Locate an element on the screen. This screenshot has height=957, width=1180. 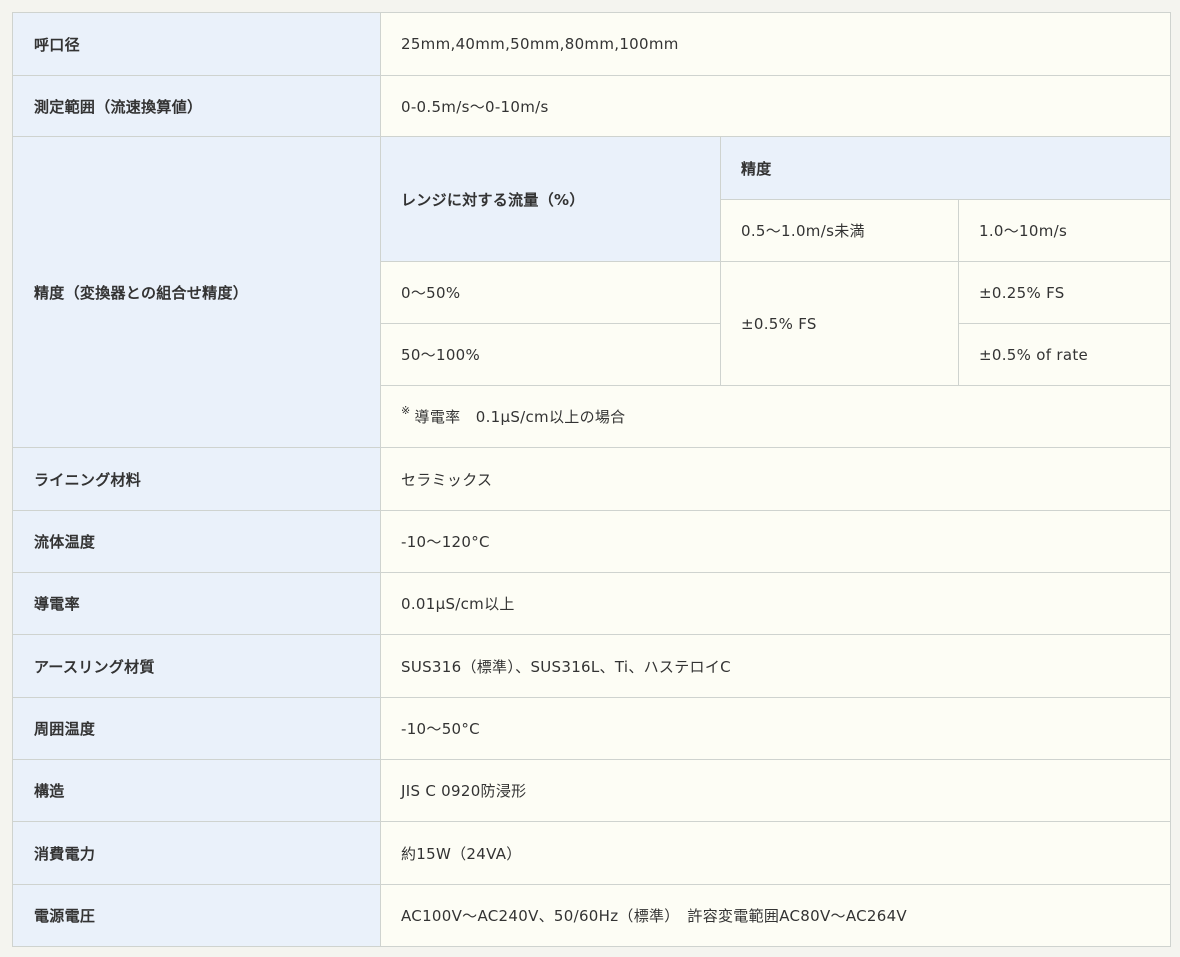
flow-low-label: 0〜50% is located at coordinates (550, 292).